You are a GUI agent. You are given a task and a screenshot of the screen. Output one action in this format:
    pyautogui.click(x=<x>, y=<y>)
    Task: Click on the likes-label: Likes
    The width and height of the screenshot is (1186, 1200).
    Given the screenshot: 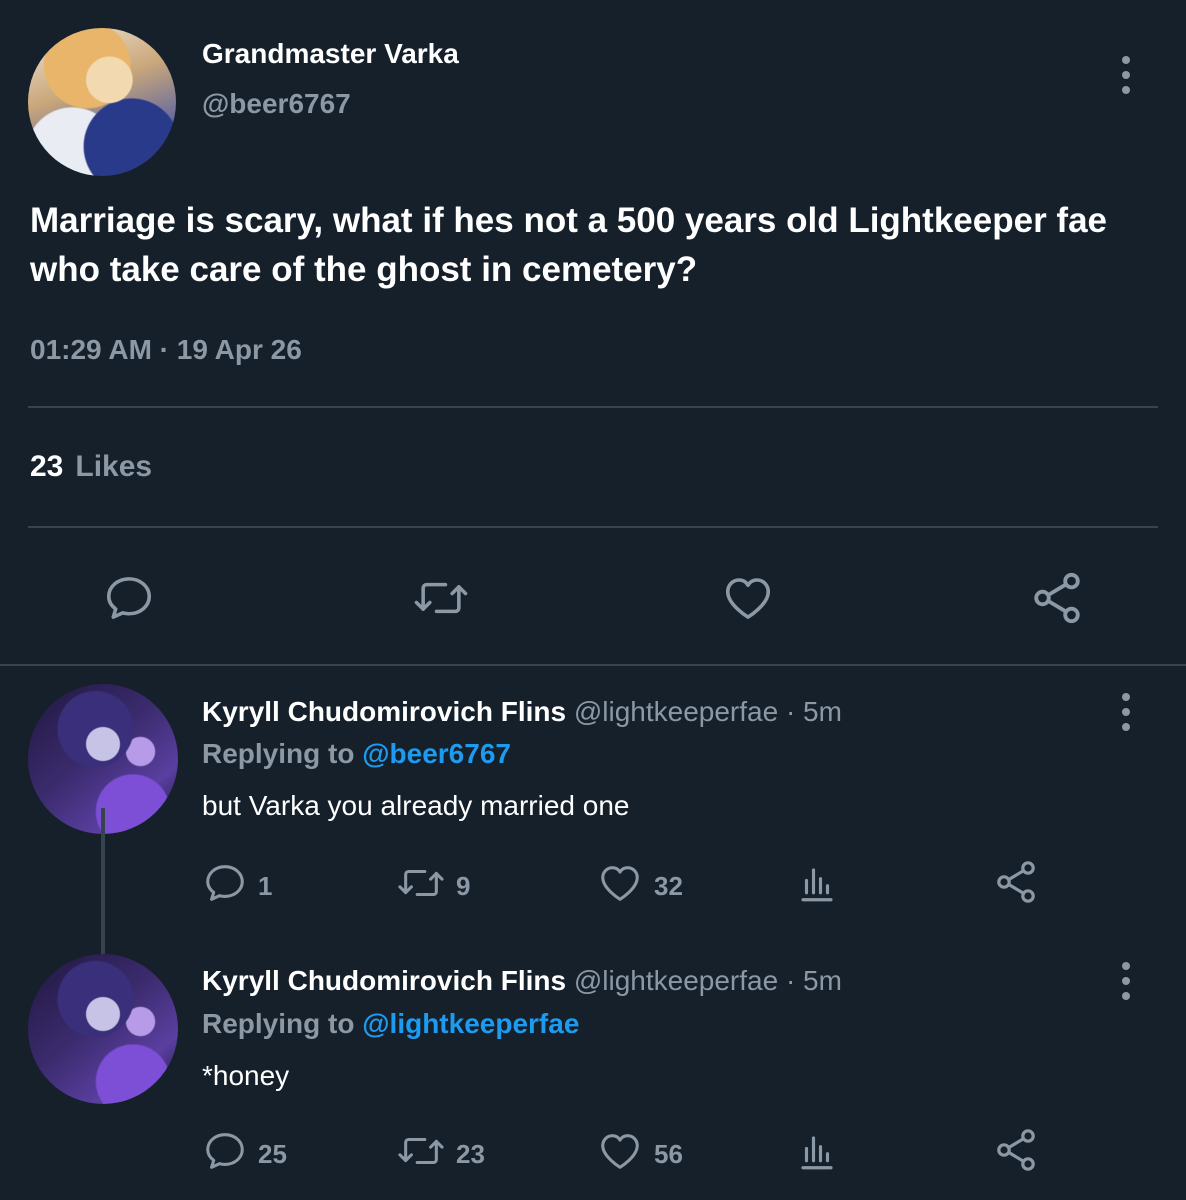 What is the action you would take?
    pyautogui.click(x=114, y=466)
    